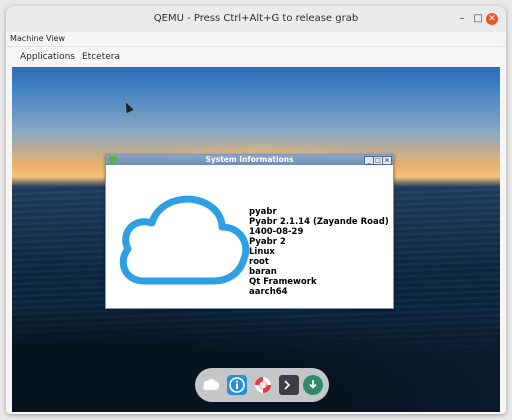  I want to click on info-value: Pyabr 2, so click(267, 242).